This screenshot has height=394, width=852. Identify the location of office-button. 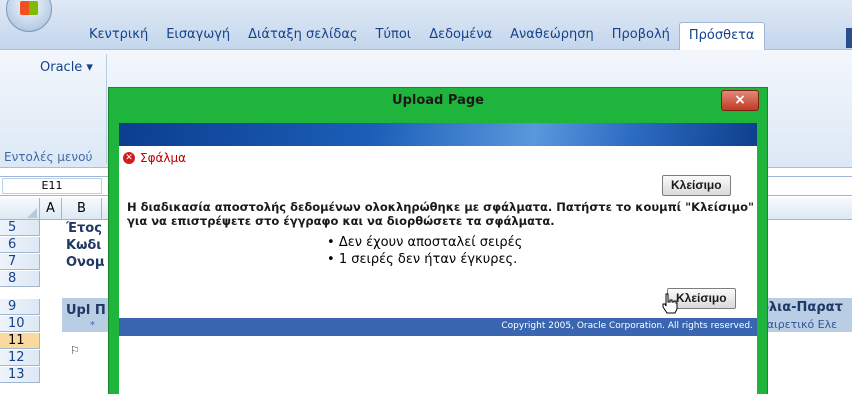
(29, 16).